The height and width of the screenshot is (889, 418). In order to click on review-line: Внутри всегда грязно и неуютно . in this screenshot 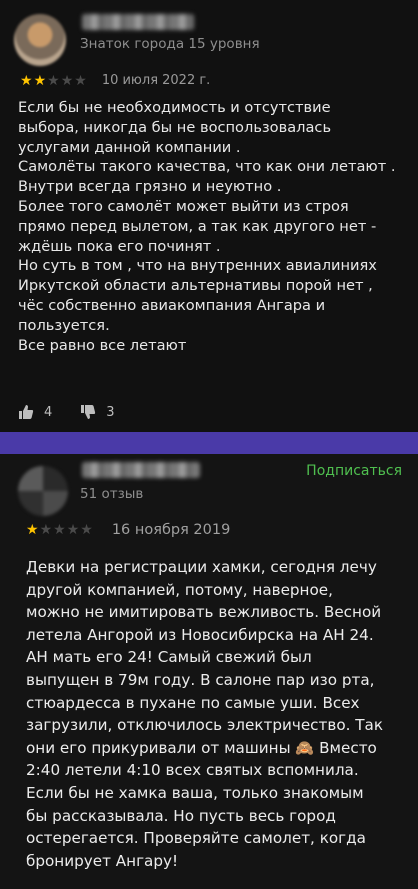, I will do `click(150, 187)`.